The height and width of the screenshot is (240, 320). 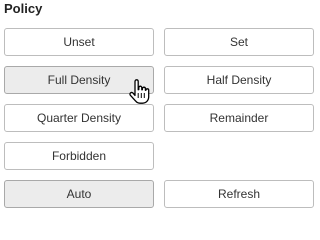 What do you see at coordinates (79, 80) in the screenshot?
I see `full-density-button: Full Density` at bounding box center [79, 80].